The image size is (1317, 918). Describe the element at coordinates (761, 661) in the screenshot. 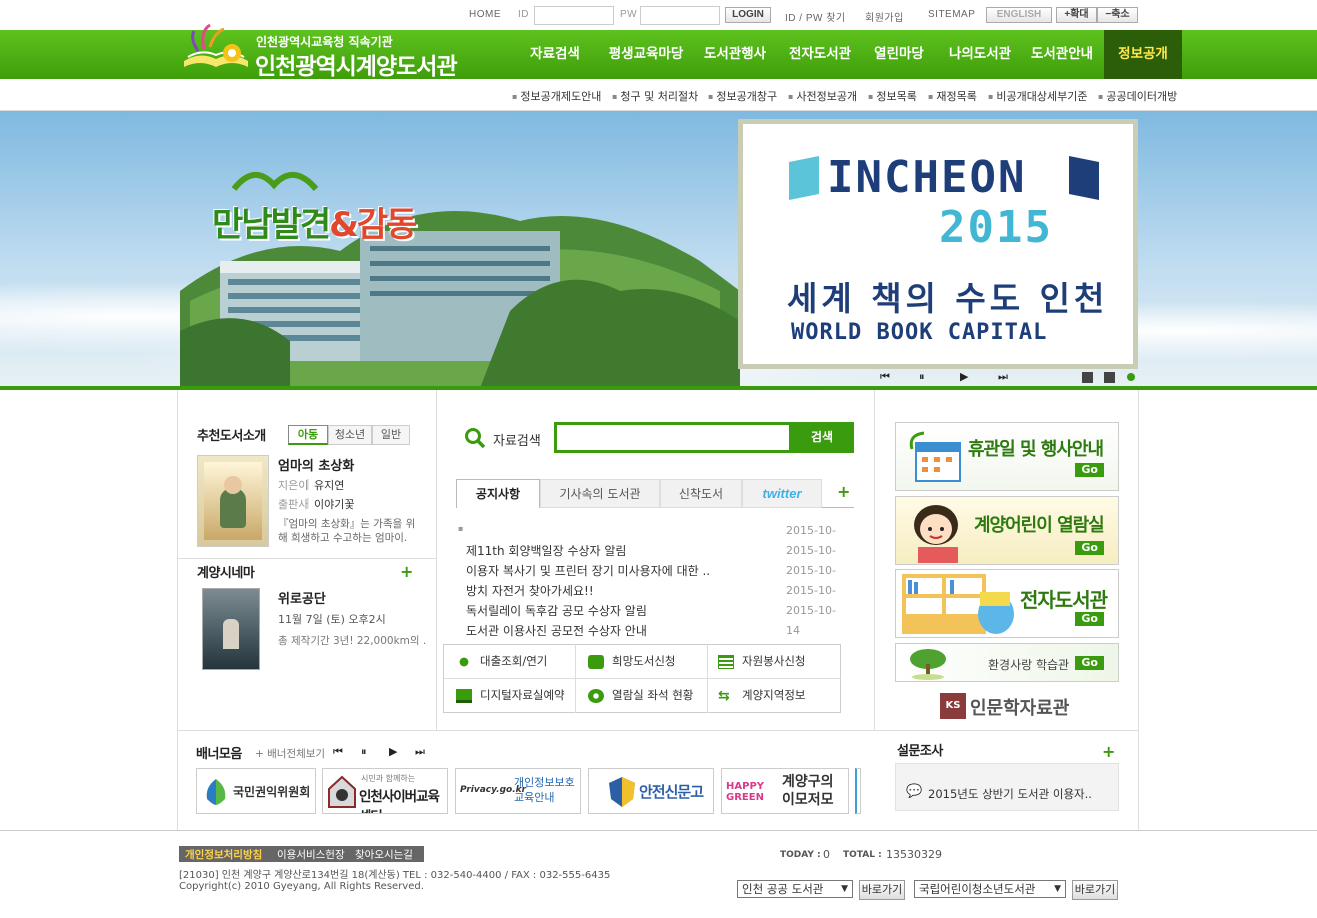

I see `quick-volunteer: 자원봉사신청` at that location.